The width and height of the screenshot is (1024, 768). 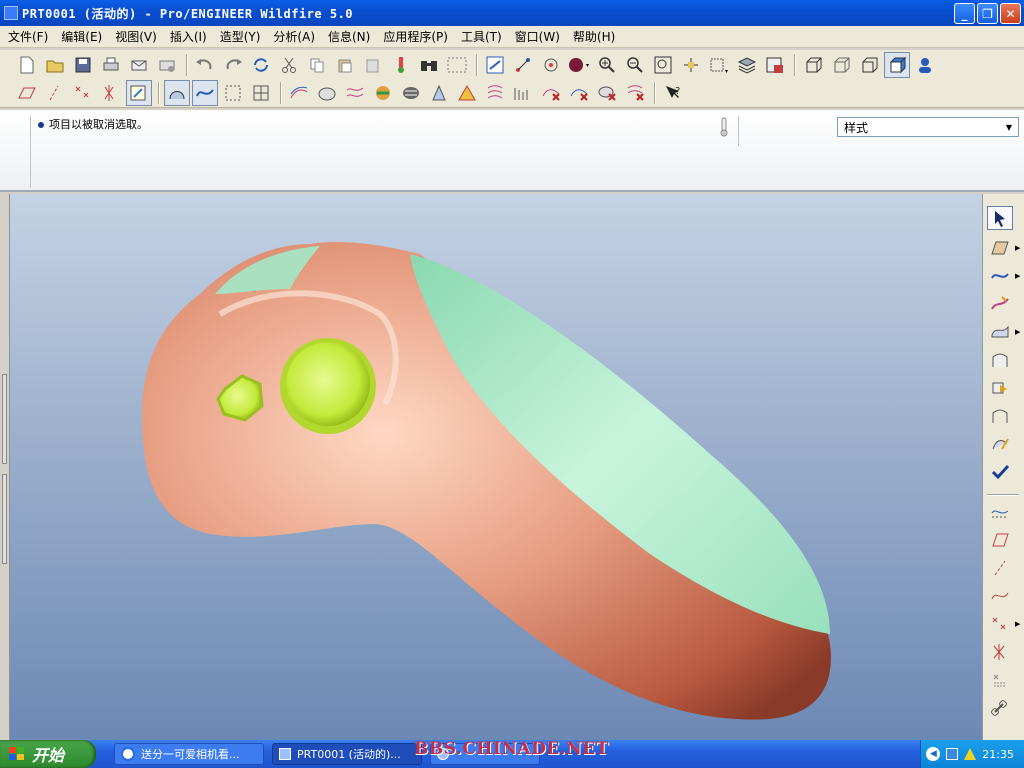 What do you see at coordinates (191, 36) in the screenshot?
I see `menu-insert: 插入(I)` at bounding box center [191, 36].